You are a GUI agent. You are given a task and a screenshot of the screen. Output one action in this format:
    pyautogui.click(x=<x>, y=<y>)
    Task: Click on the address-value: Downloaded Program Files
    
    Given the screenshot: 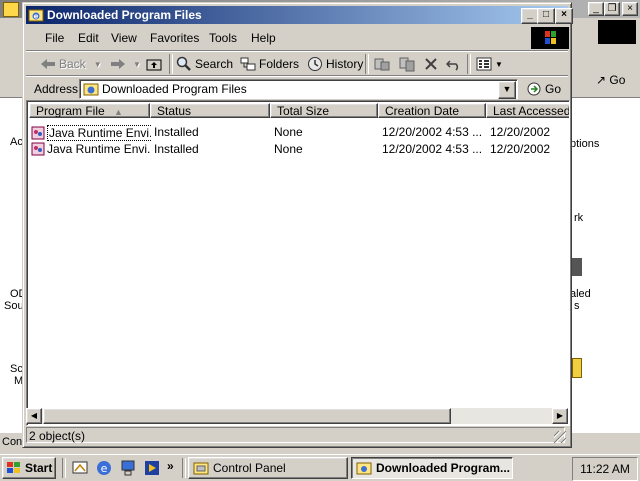 What is the action you would take?
    pyautogui.click(x=174, y=89)
    